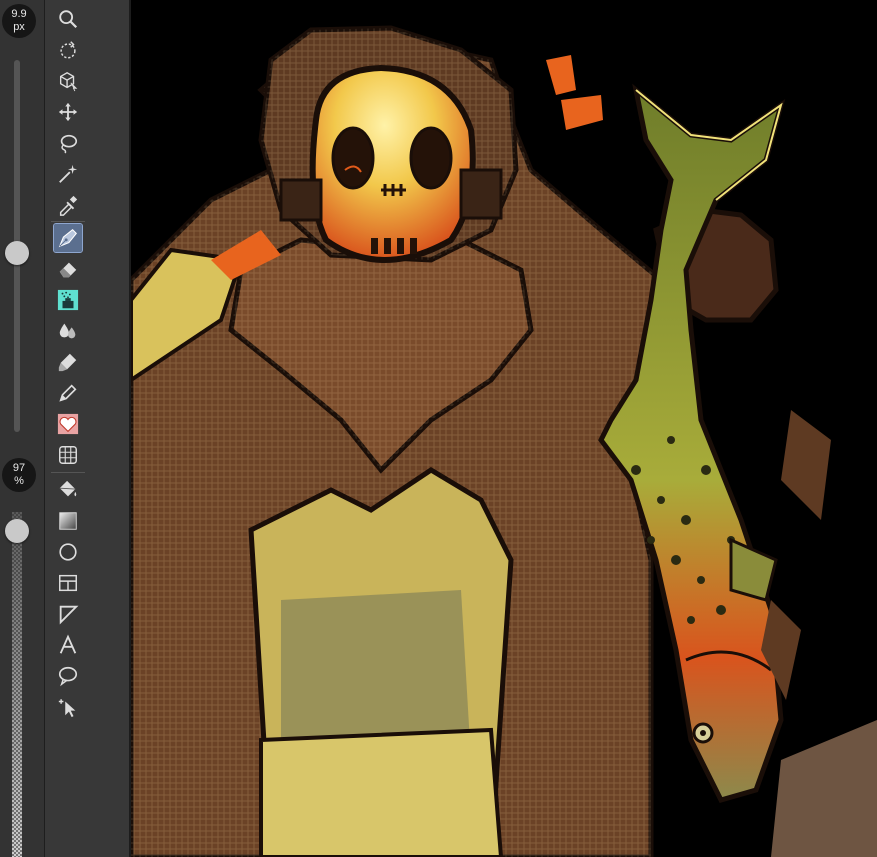 Image resolution: width=877 pixels, height=857 pixels. I want to click on opacity-readout: 97 %, so click(19, 475).